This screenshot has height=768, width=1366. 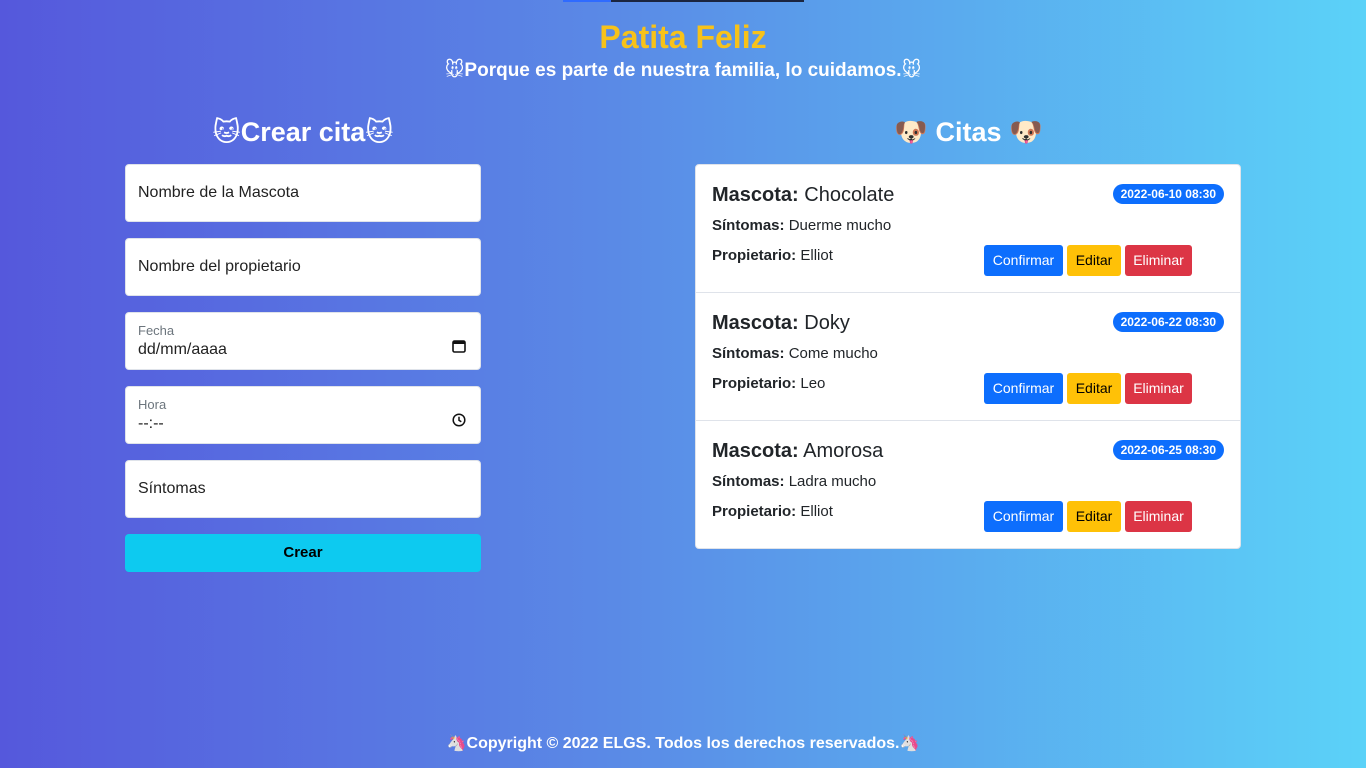 What do you see at coordinates (832, 481) in the screenshot?
I see `symptoms-value: Ladra mucho` at bounding box center [832, 481].